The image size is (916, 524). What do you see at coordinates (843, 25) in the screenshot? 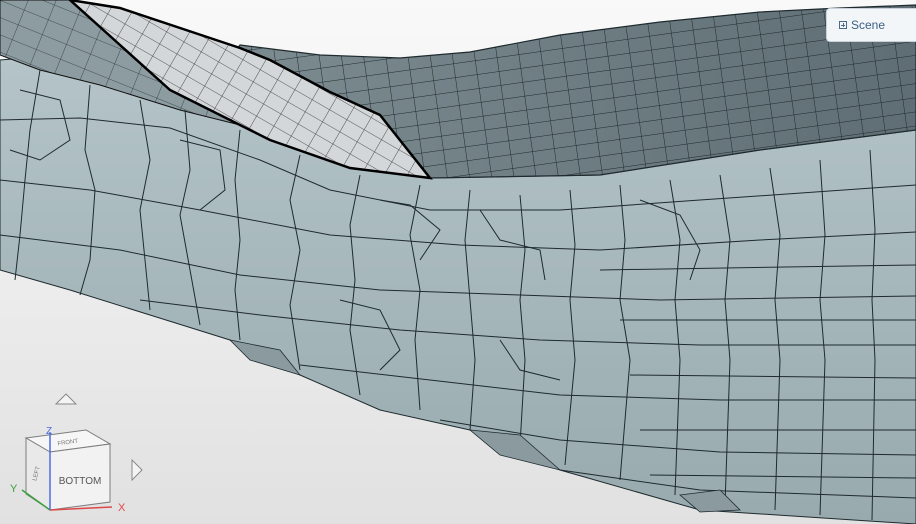
I see `plus-box-icon` at bounding box center [843, 25].